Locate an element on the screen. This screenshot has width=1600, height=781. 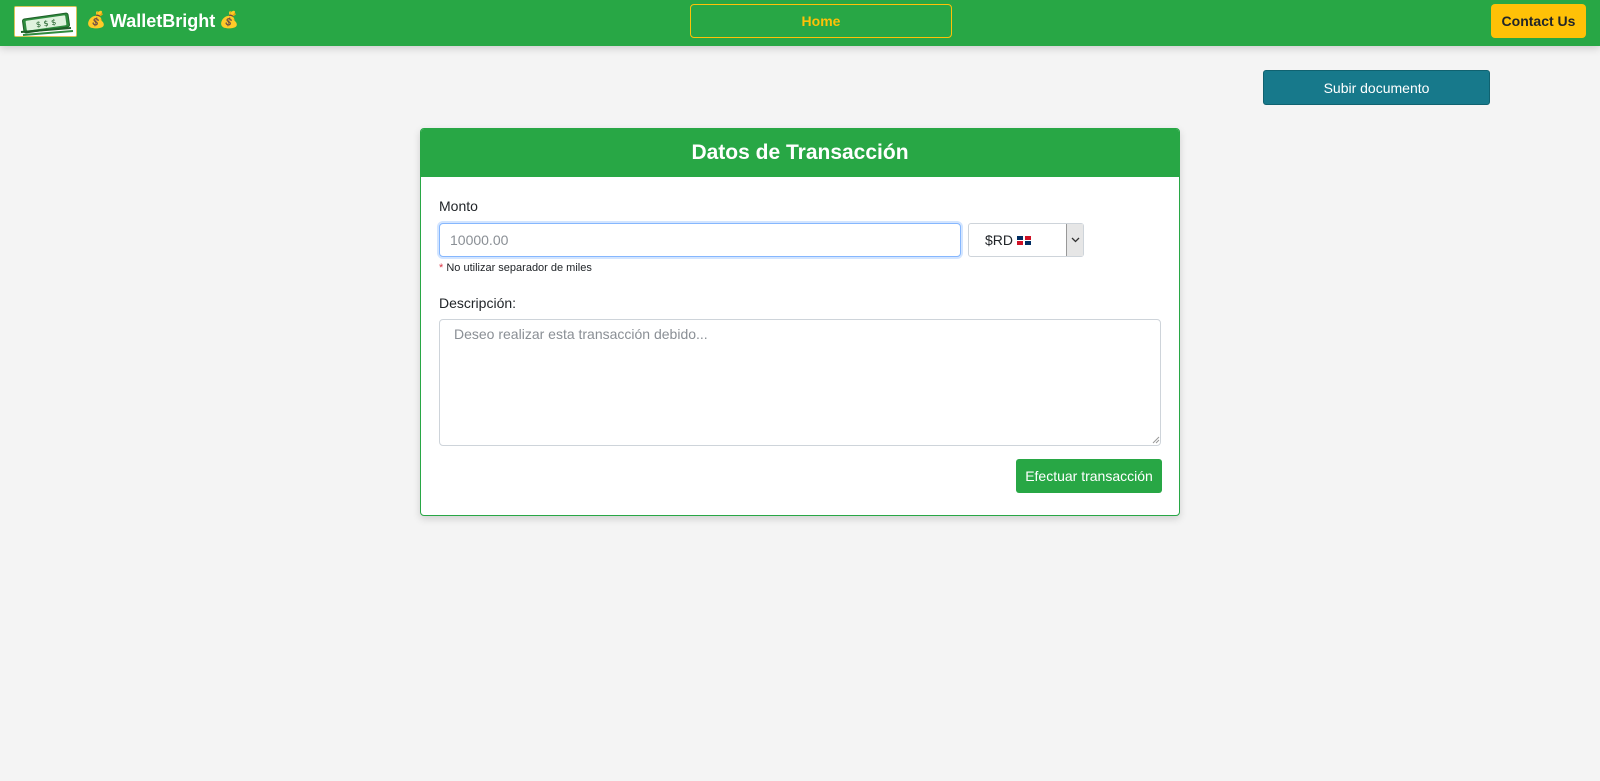
description-label: Descripción: is located at coordinates (478, 303).